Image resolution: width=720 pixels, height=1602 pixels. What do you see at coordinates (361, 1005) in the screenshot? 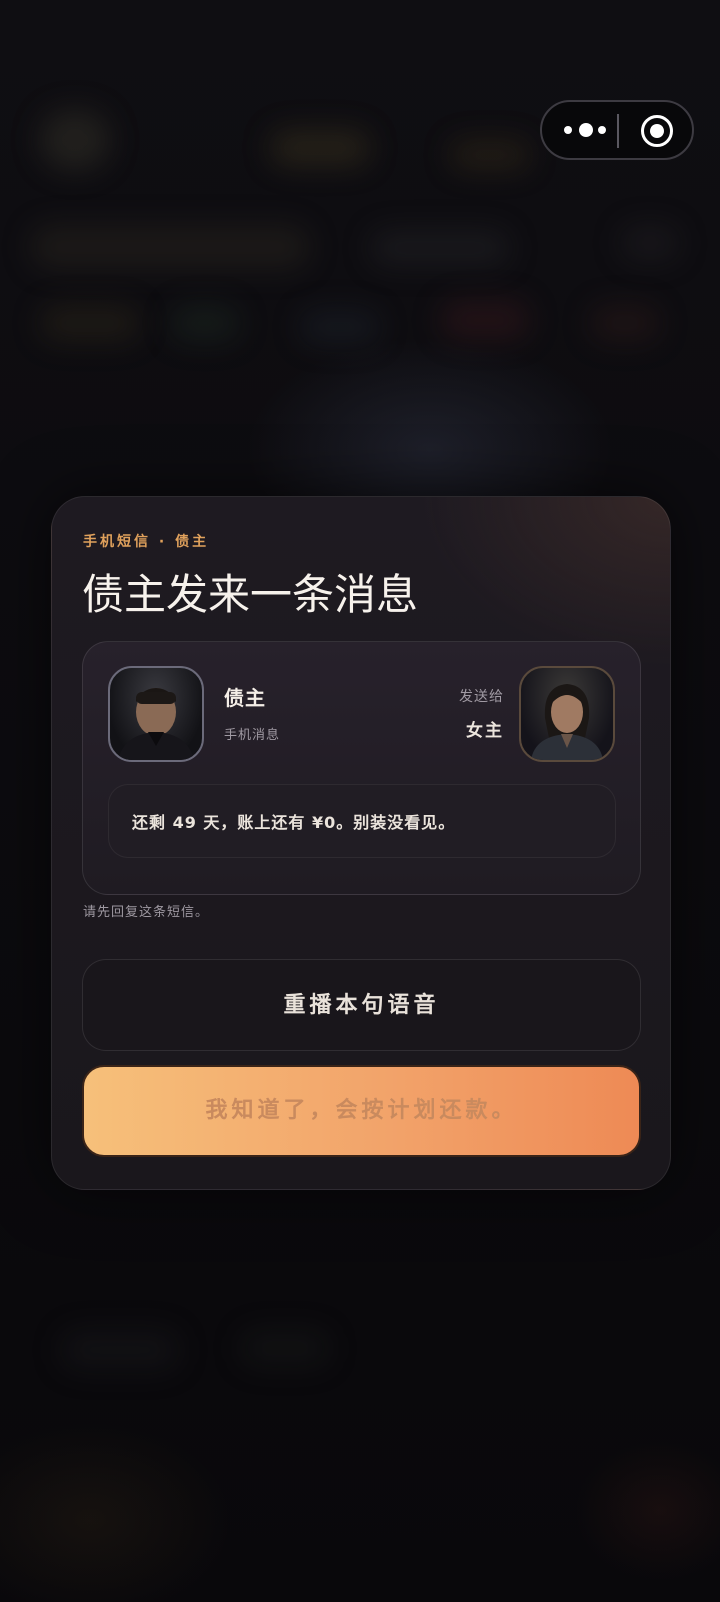
I see `replay-voice-button: 重播本句语音` at bounding box center [361, 1005].